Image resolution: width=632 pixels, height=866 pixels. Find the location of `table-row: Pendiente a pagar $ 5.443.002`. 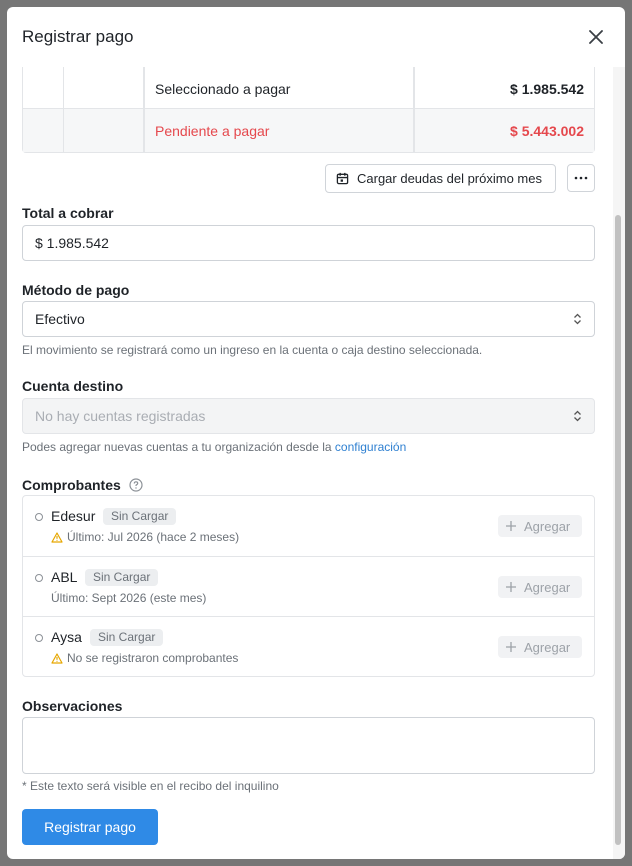

table-row: Pendiente a pagar $ 5.443.002 is located at coordinates (308, 130).